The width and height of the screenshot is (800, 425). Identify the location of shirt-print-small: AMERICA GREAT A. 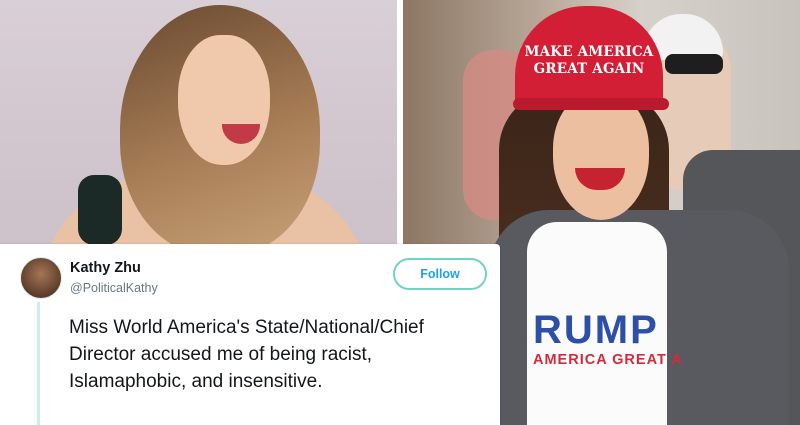
(608, 360).